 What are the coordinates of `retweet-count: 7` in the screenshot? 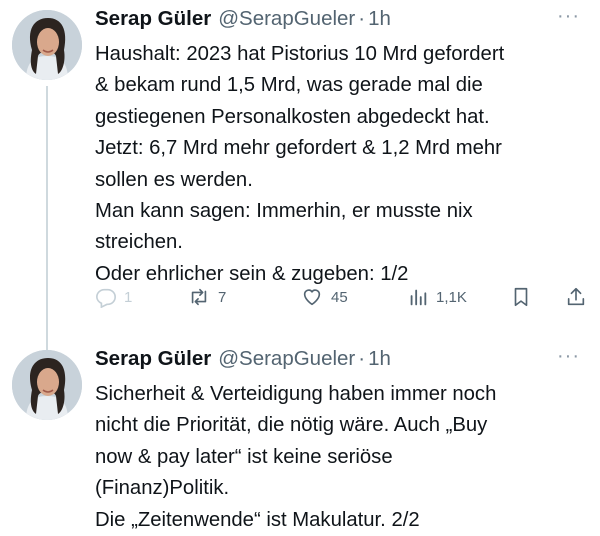 It's located at (222, 297).